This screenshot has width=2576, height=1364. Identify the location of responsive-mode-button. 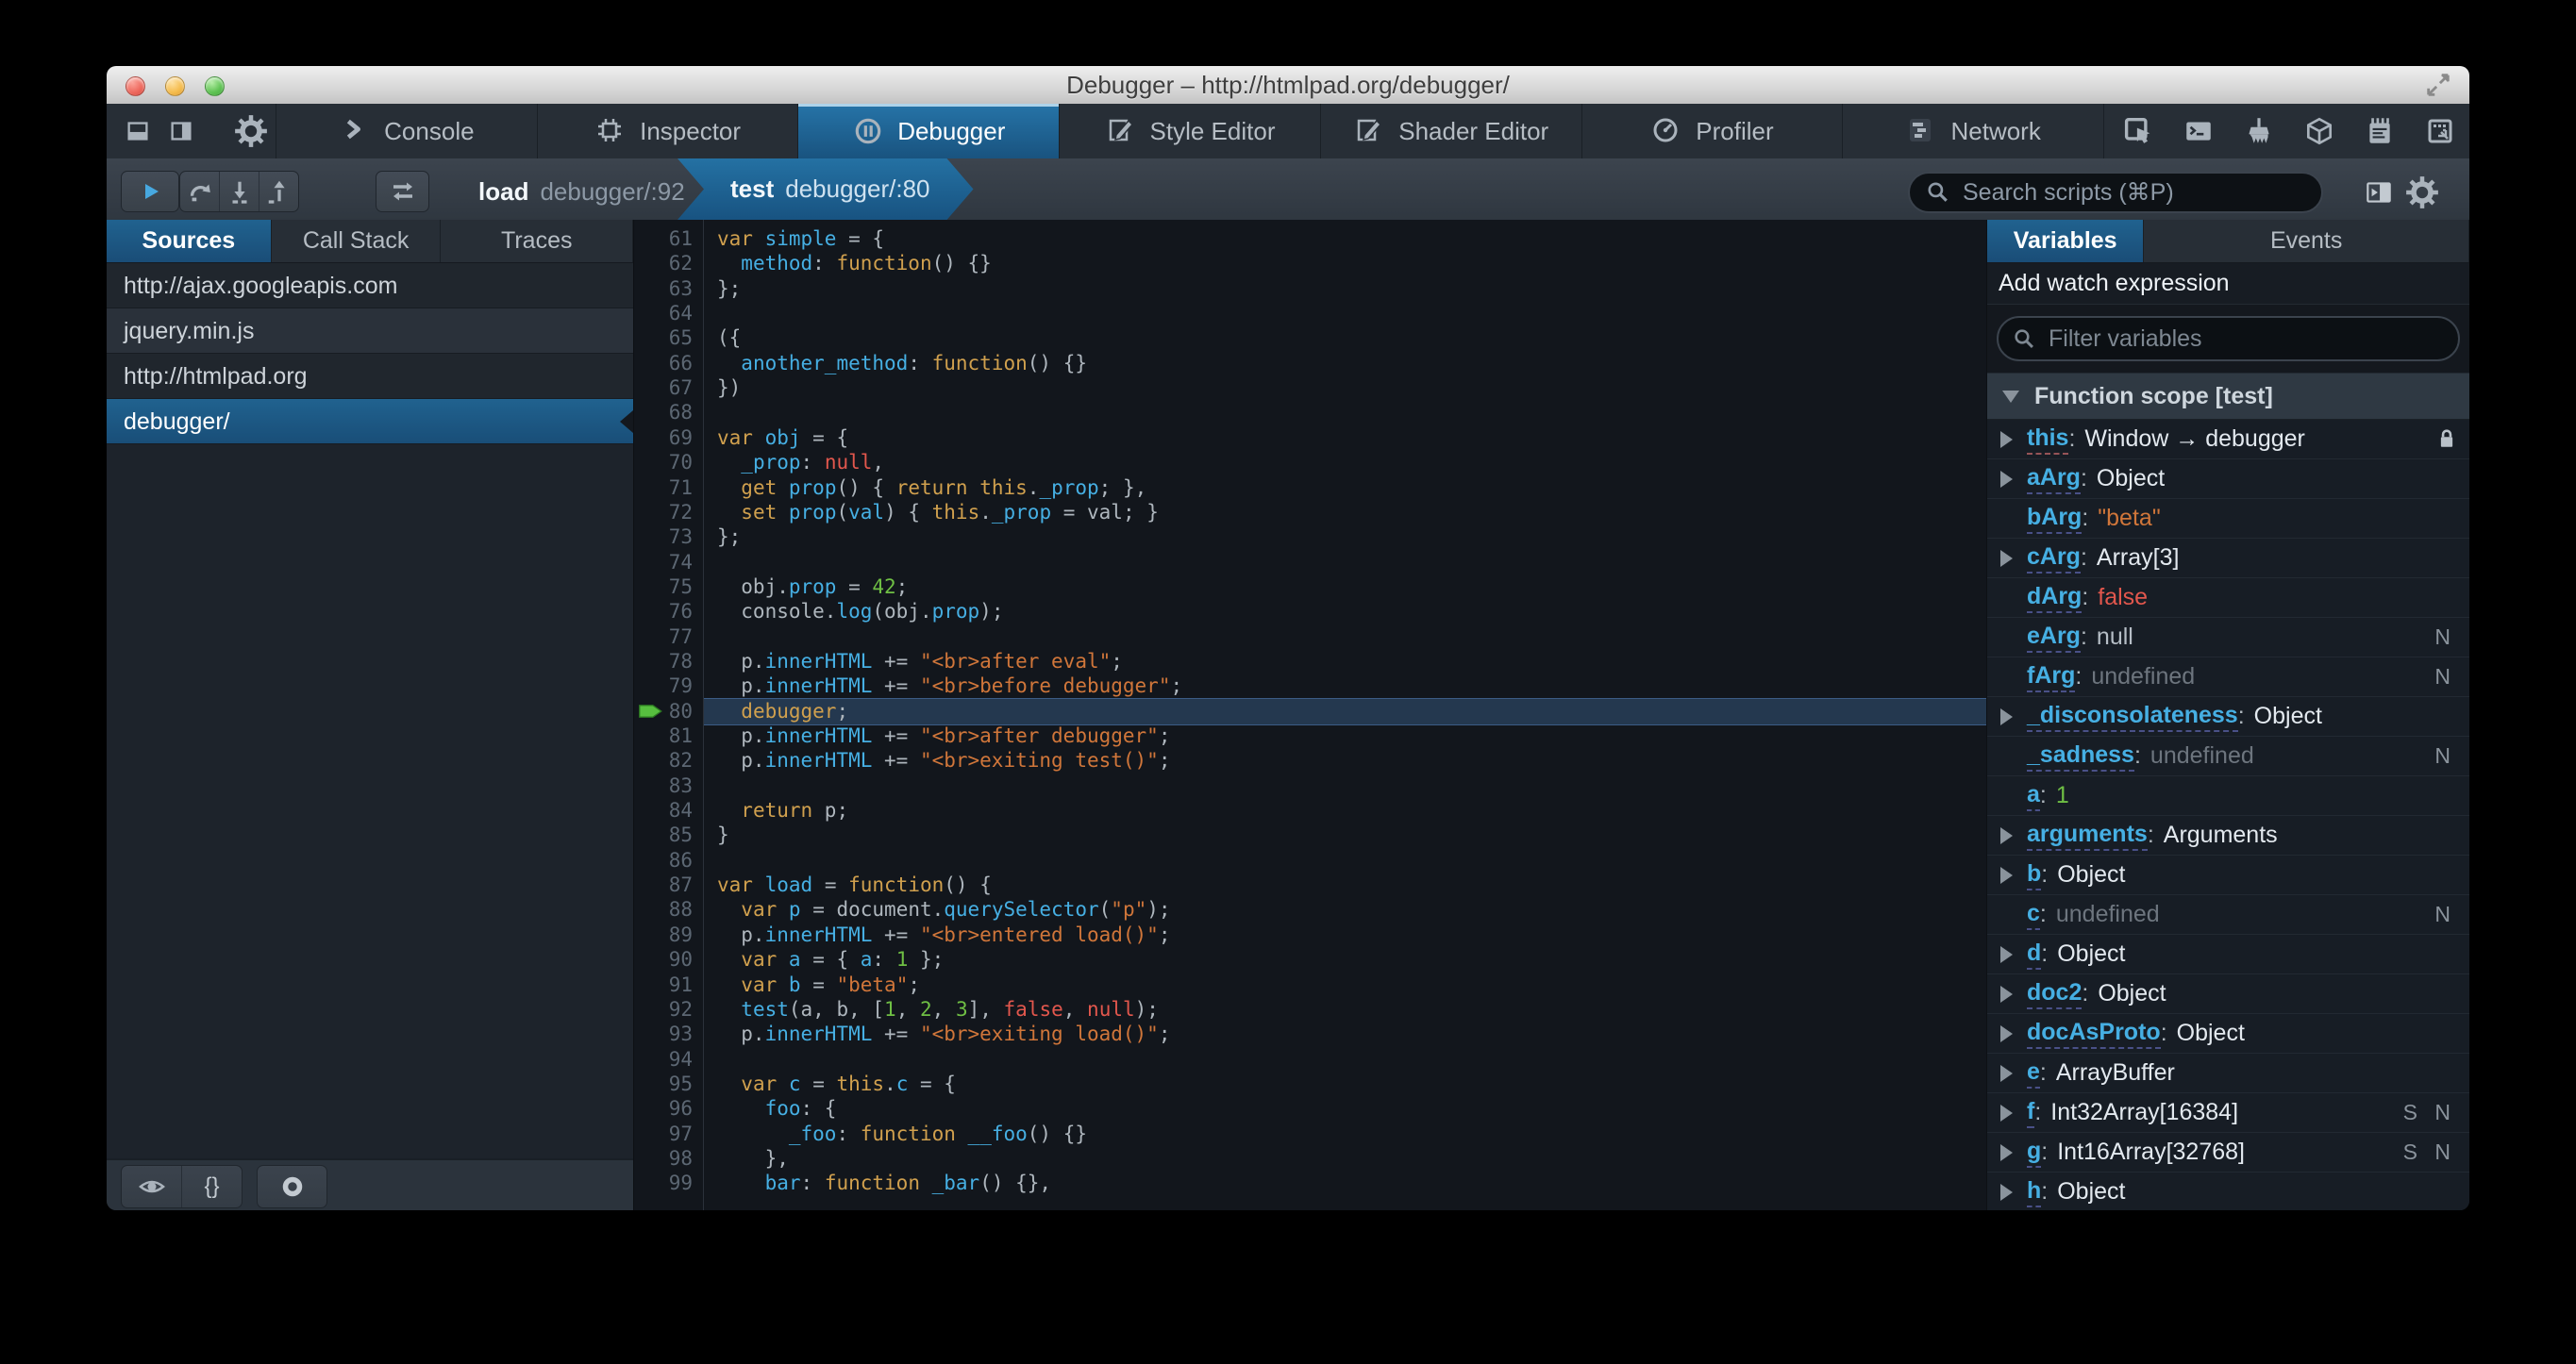
(2440, 131).